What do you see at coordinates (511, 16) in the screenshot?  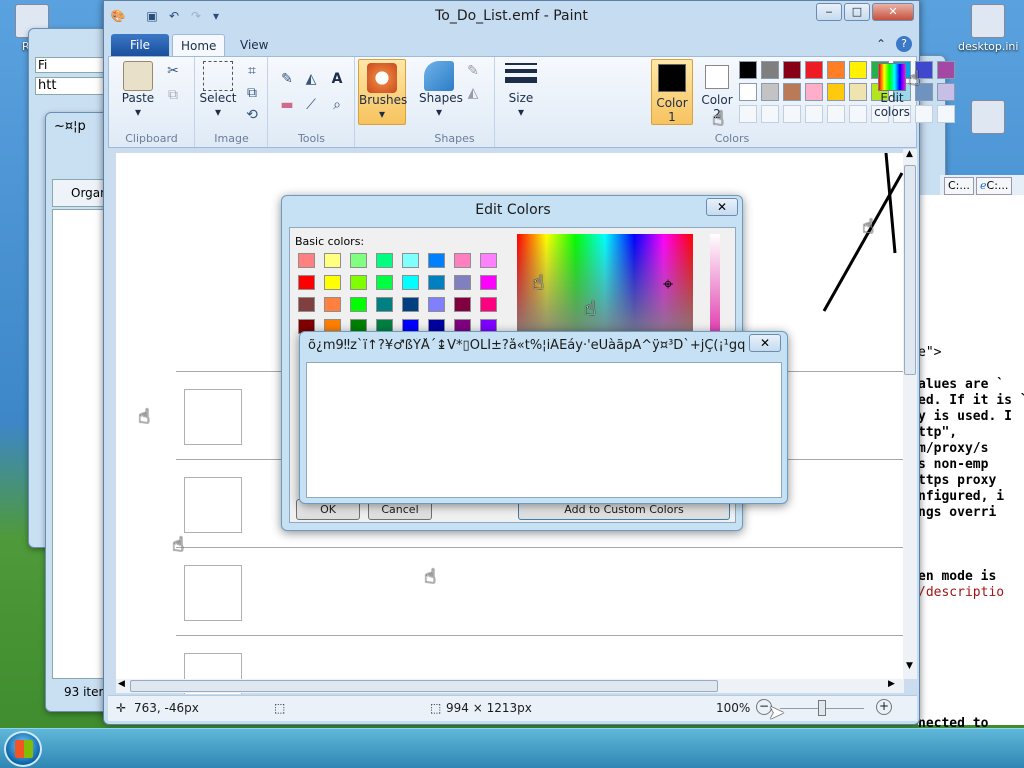 I see `paint-titlebar: 🎨 ▣ ↶ ↷ ▾ To_Do_List.emf - Paint ‒ □ ✕` at bounding box center [511, 16].